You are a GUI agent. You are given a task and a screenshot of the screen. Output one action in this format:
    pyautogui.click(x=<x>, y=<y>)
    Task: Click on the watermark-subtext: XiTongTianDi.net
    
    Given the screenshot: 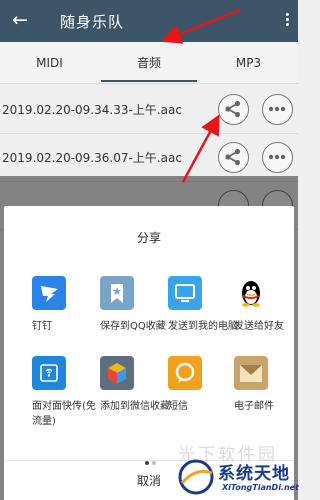 What is the action you would take?
    pyautogui.click(x=260, y=487)
    